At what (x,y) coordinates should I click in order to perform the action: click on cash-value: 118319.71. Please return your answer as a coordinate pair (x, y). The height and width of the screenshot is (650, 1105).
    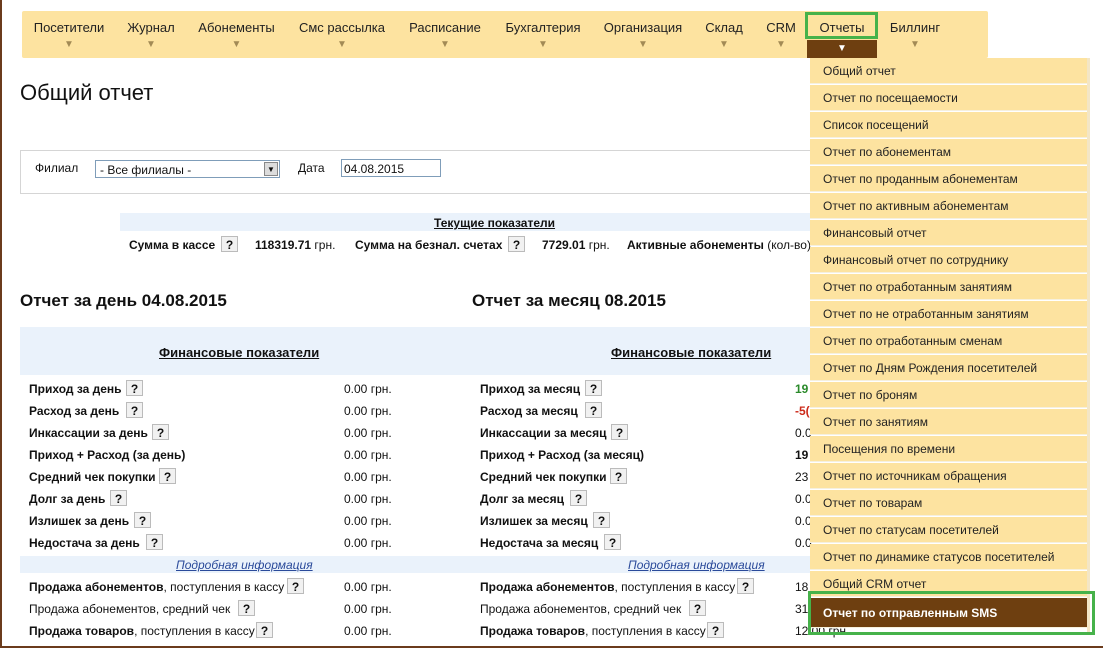
    Looking at the image, I should click on (283, 245).